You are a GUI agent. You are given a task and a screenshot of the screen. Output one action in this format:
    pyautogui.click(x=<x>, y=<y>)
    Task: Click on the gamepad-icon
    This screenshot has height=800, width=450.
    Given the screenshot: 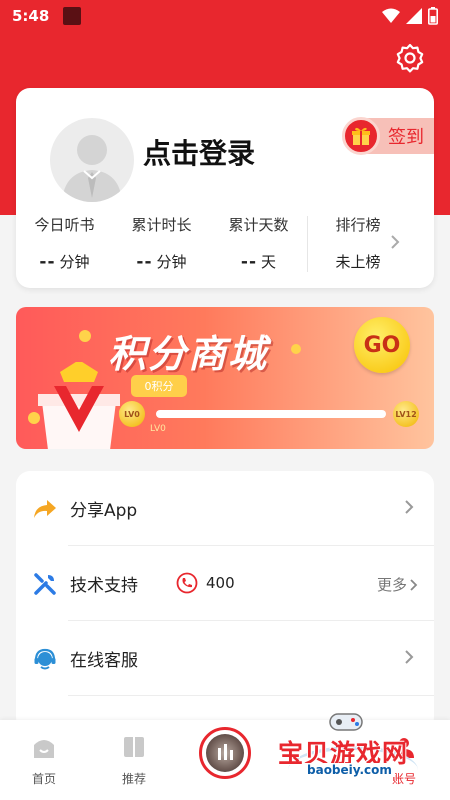 What is the action you would take?
    pyautogui.click(x=346, y=722)
    